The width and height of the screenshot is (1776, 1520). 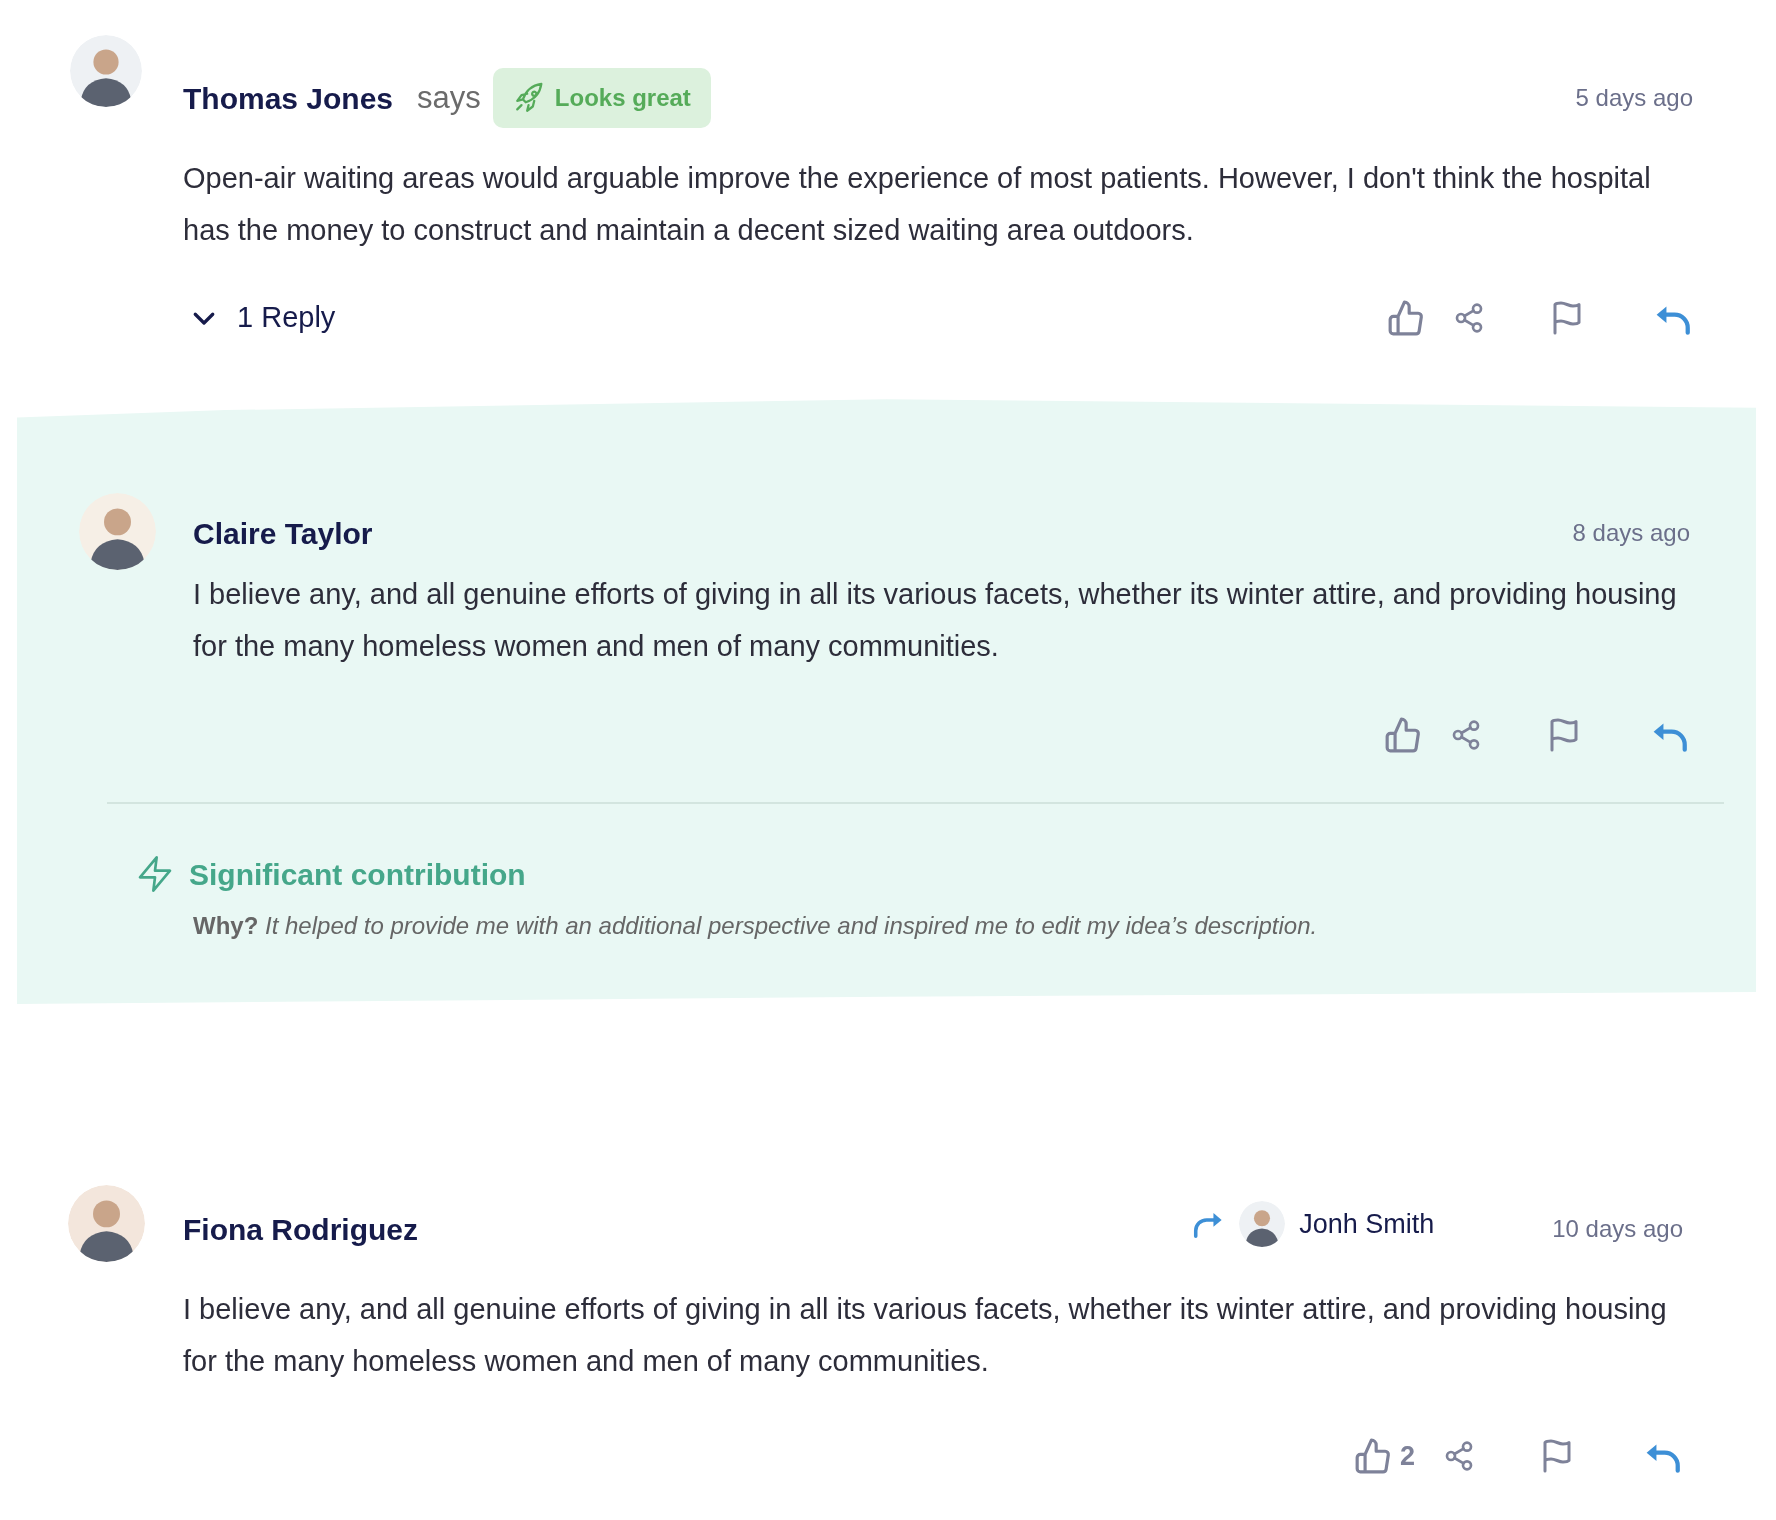 I want to click on timestamp: 8 days ago, so click(x=1631, y=533).